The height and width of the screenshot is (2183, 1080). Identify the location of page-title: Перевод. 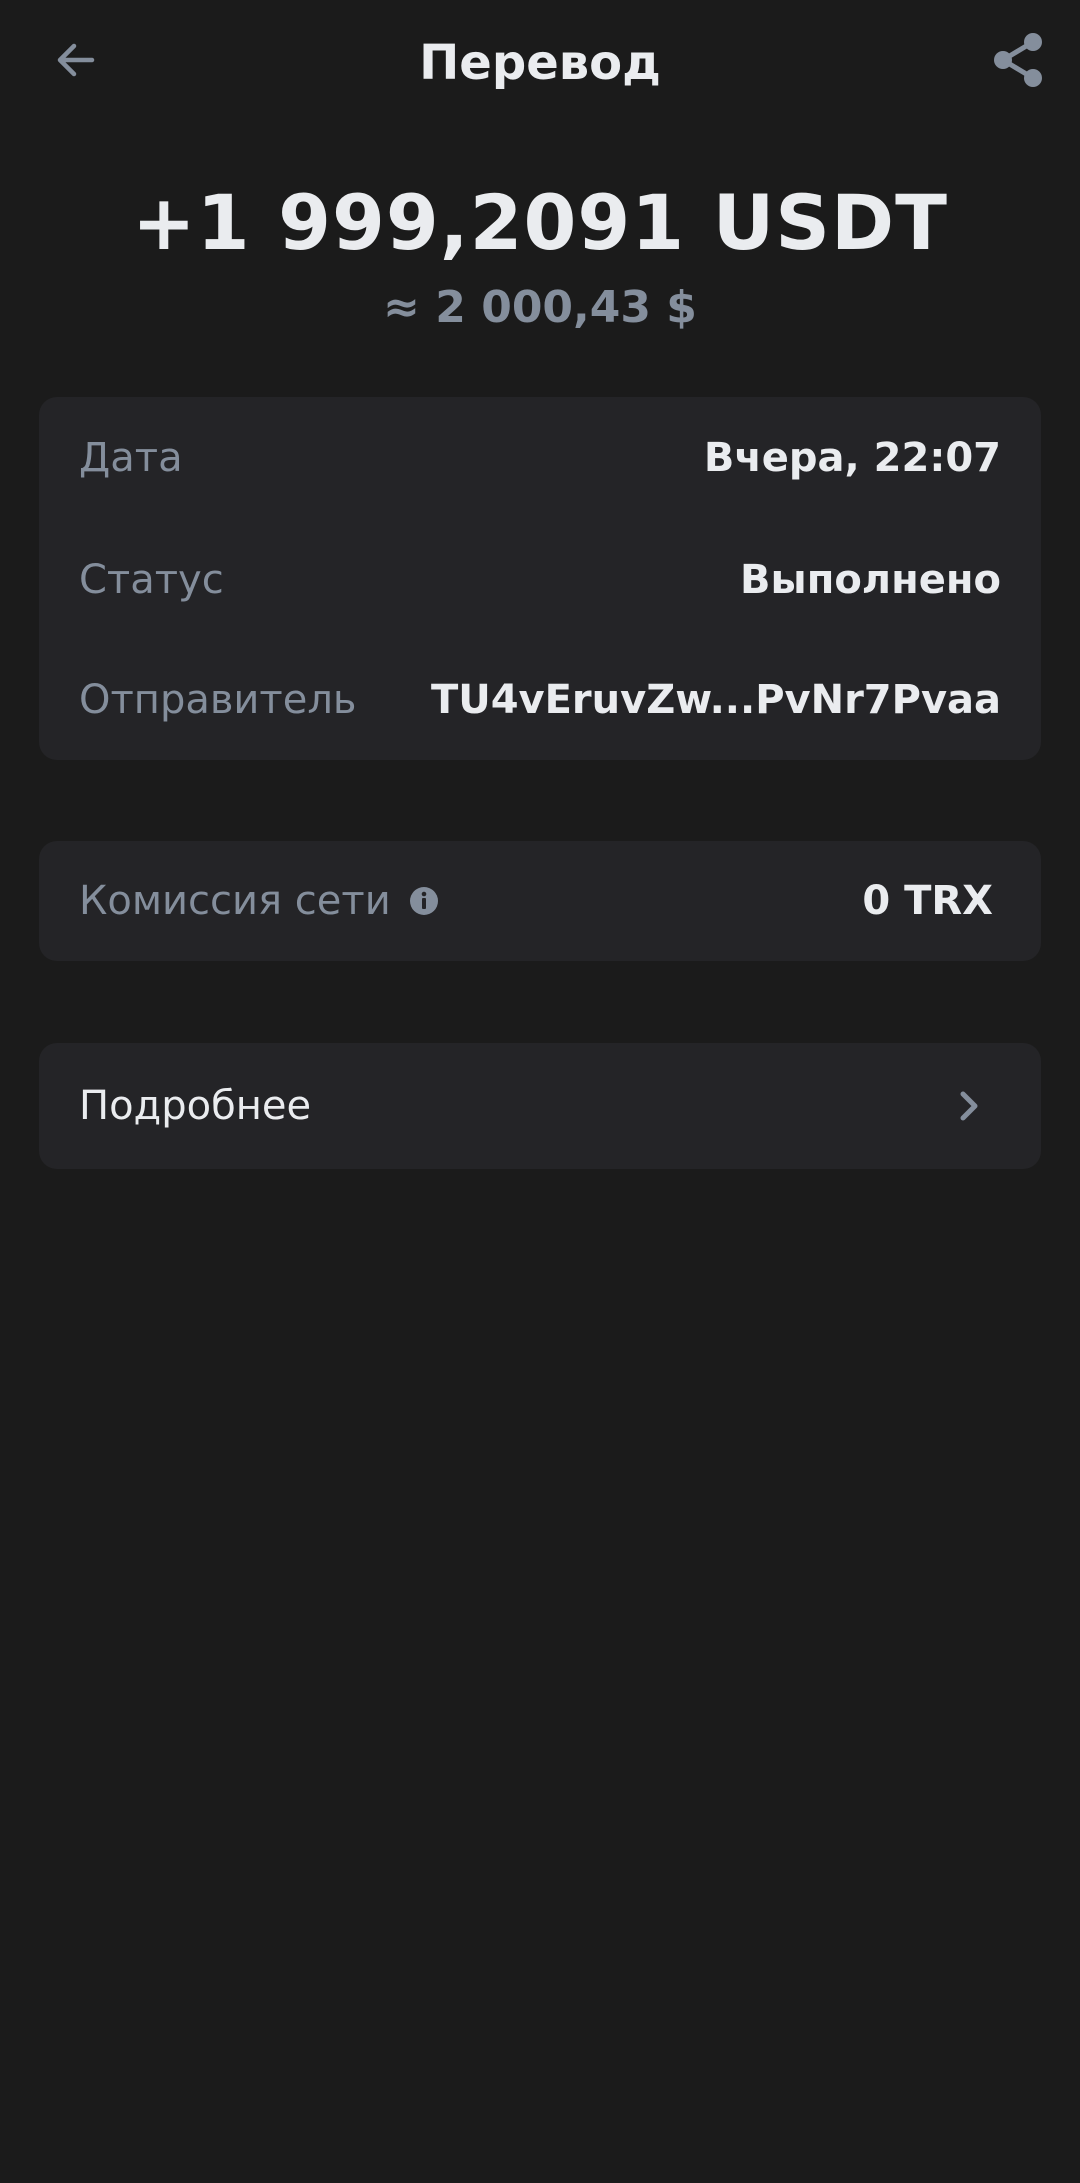
(540, 63).